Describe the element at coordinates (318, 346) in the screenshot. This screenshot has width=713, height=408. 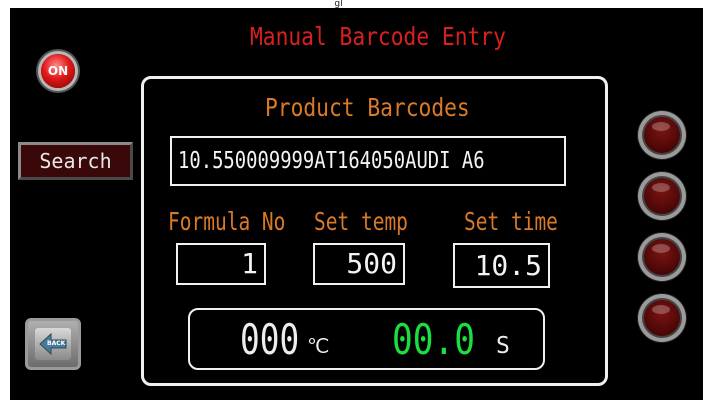
I see `temperature-unit: ℃` at that location.